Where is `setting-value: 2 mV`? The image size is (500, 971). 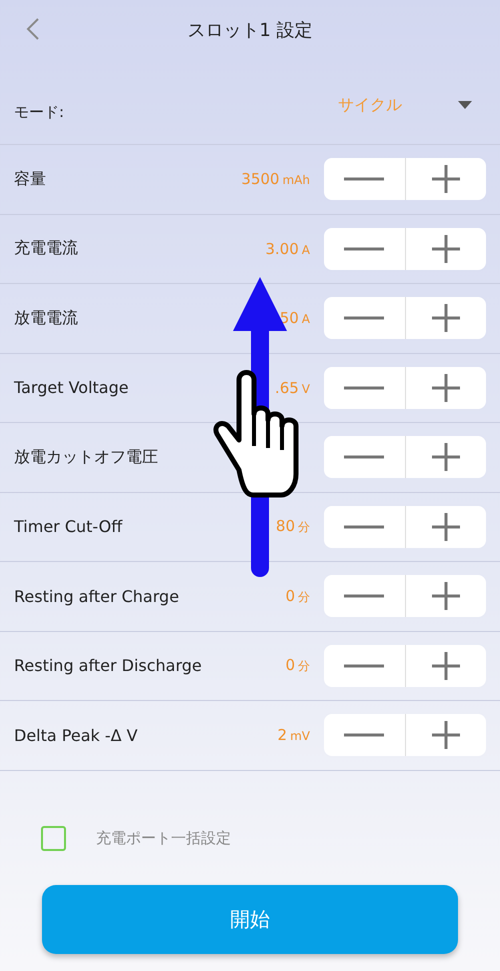 setting-value: 2 mV is located at coordinates (294, 735).